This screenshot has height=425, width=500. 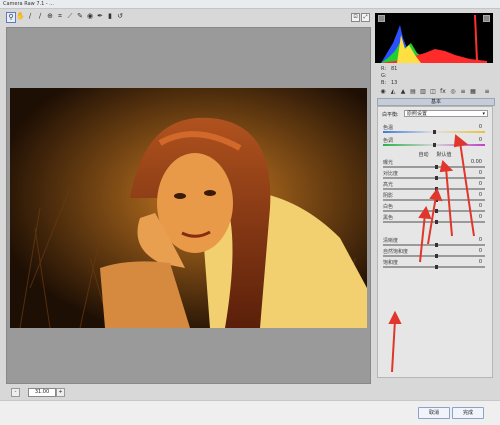 What do you see at coordinates (391, 241) in the screenshot?
I see `slider-label: 清晰度` at bounding box center [391, 241].